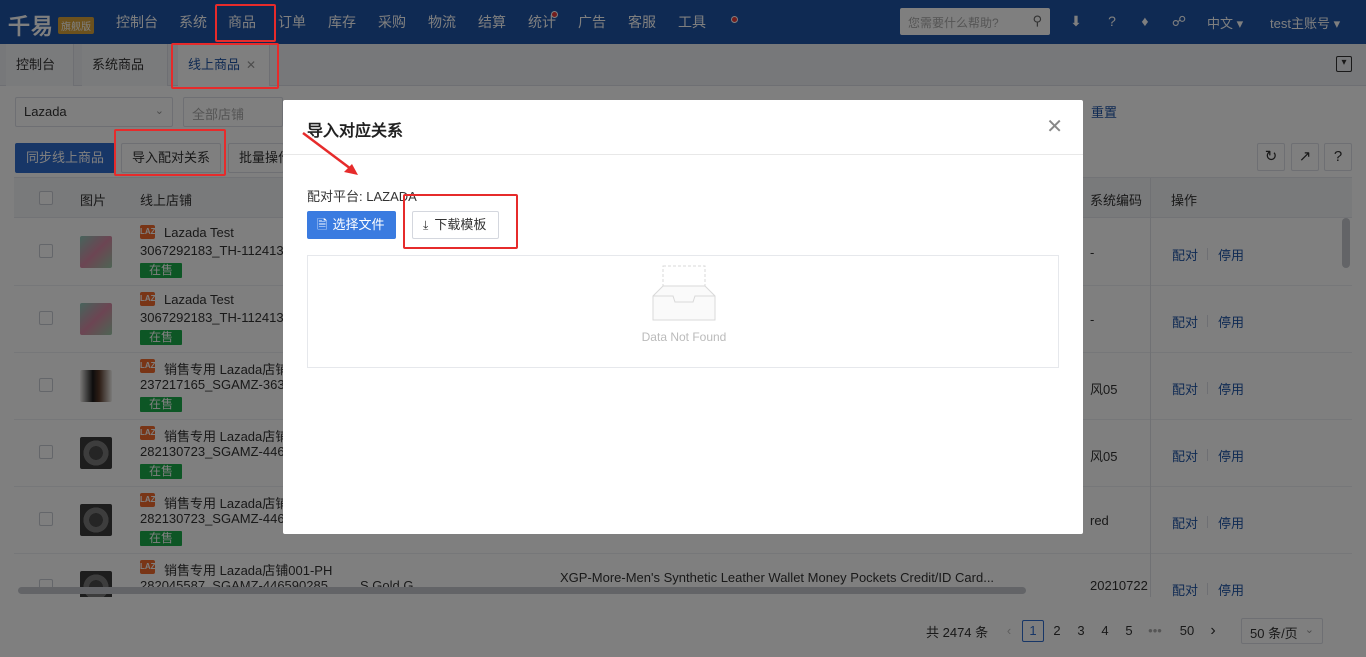  What do you see at coordinates (358, 224) in the screenshot?
I see `choose-file-label: 选择文件` at bounding box center [358, 224].